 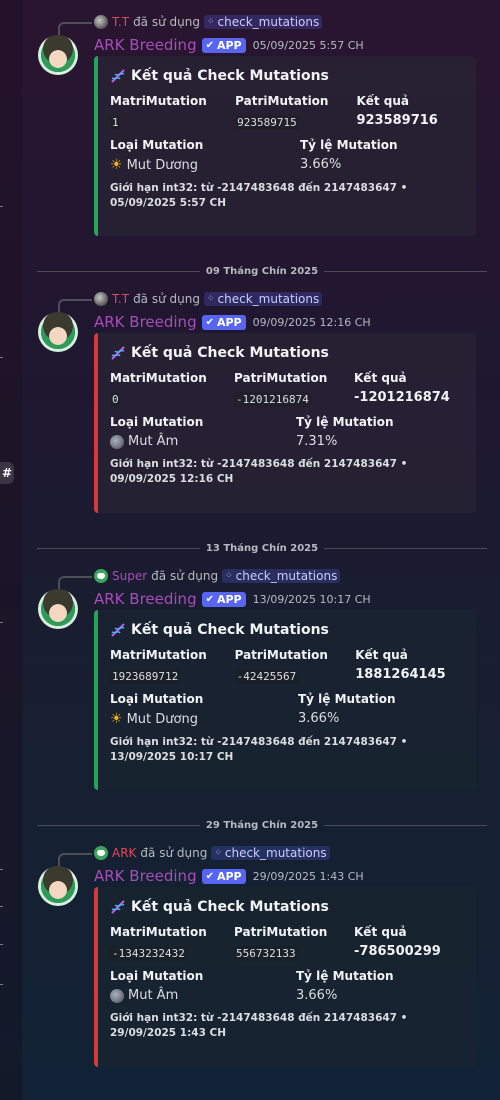 What do you see at coordinates (287, 432) in the screenshot?
I see `fields-row: Loại Mutation Mut Âm Tỷ lệ Mutation 7.31%` at bounding box center [287, 432].